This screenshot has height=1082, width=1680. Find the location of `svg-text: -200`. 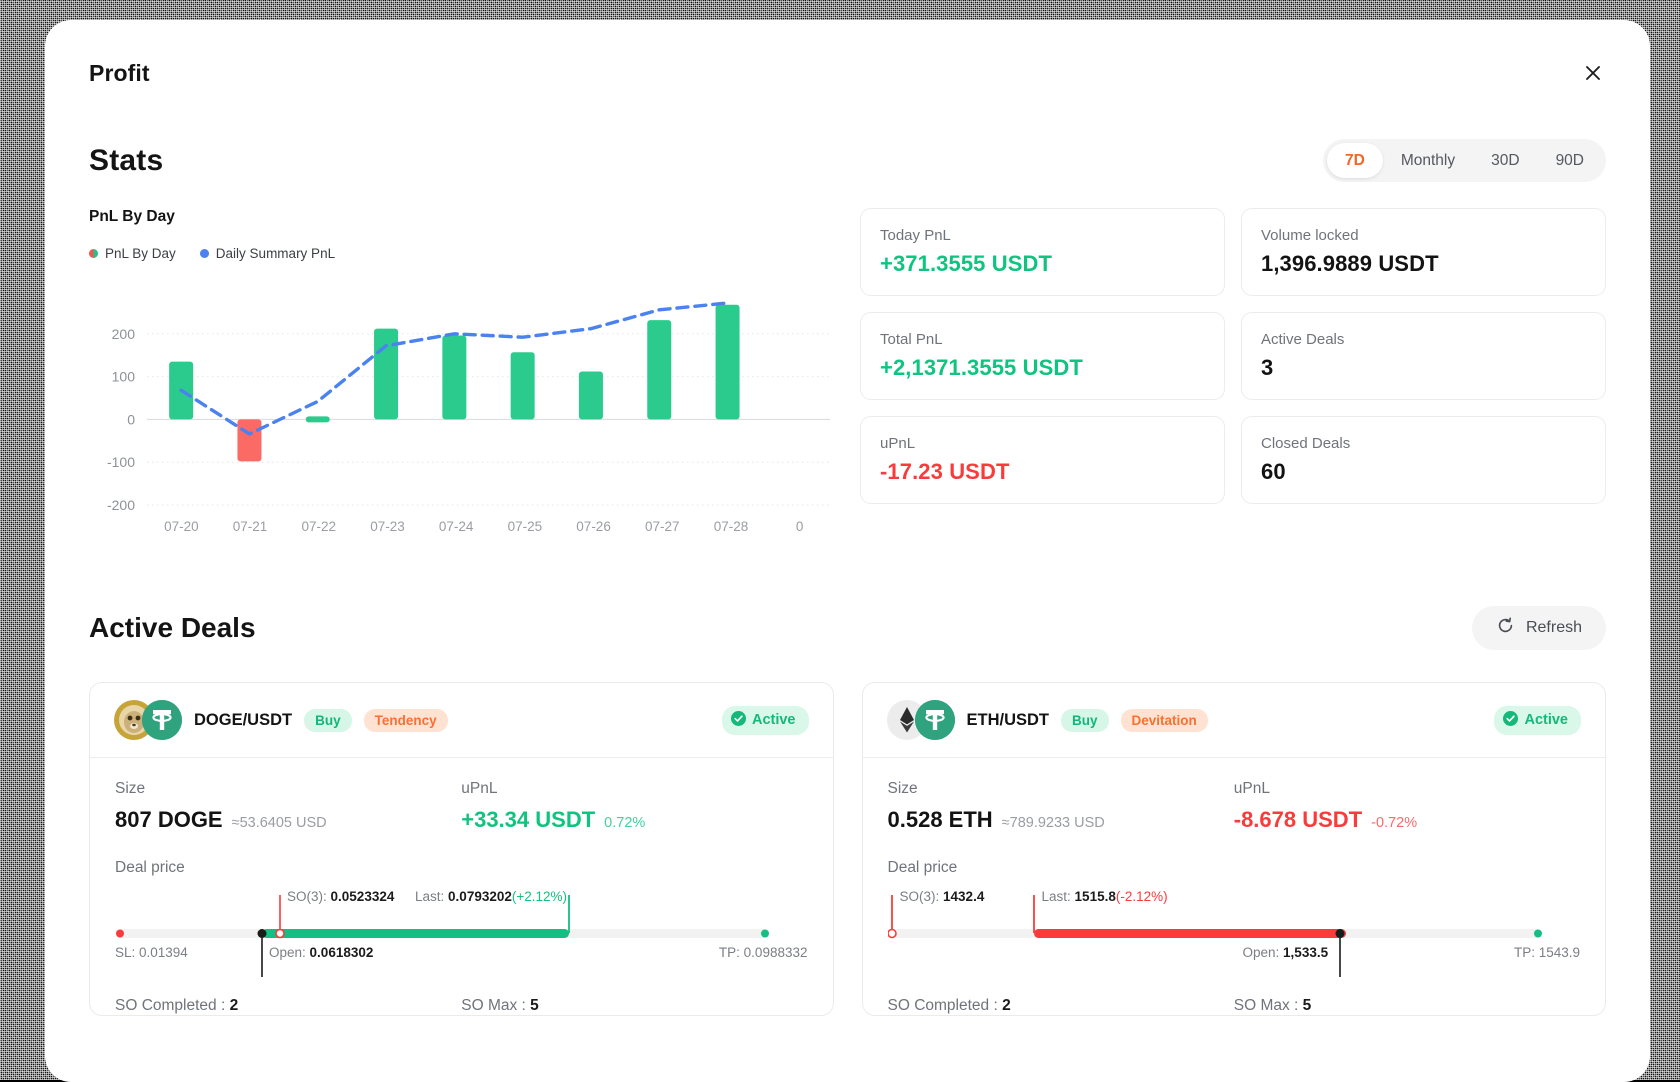

svg-text: -200 is located at coordinates (121, 505).